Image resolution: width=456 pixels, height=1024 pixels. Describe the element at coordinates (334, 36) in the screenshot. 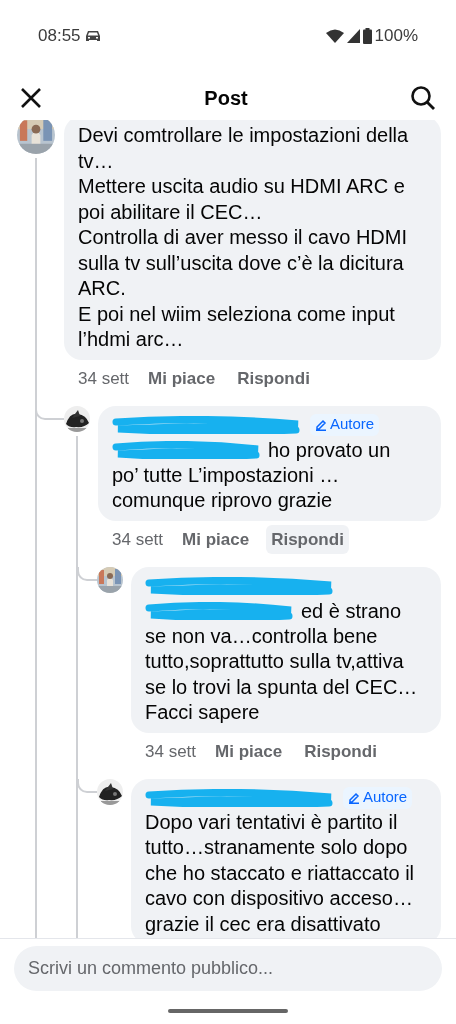

I see `wifi-icon` at that location.